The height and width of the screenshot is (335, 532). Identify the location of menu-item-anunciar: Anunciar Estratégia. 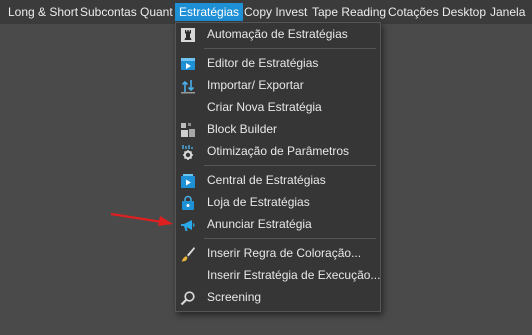
(278, 224).